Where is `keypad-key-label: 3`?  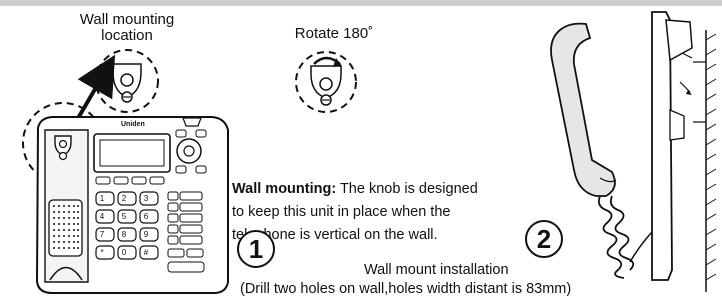
keypad-key-label: 3 is located at coordinates (146, 198).